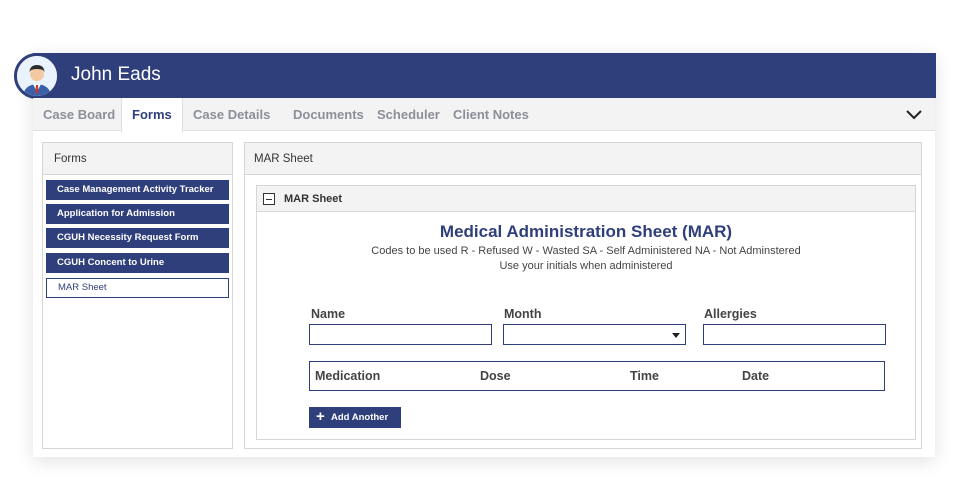  What do you see at coordinates (495, 376) in the screenshot?
I see `col-dose: Dose` at bounding box center [495, 376].